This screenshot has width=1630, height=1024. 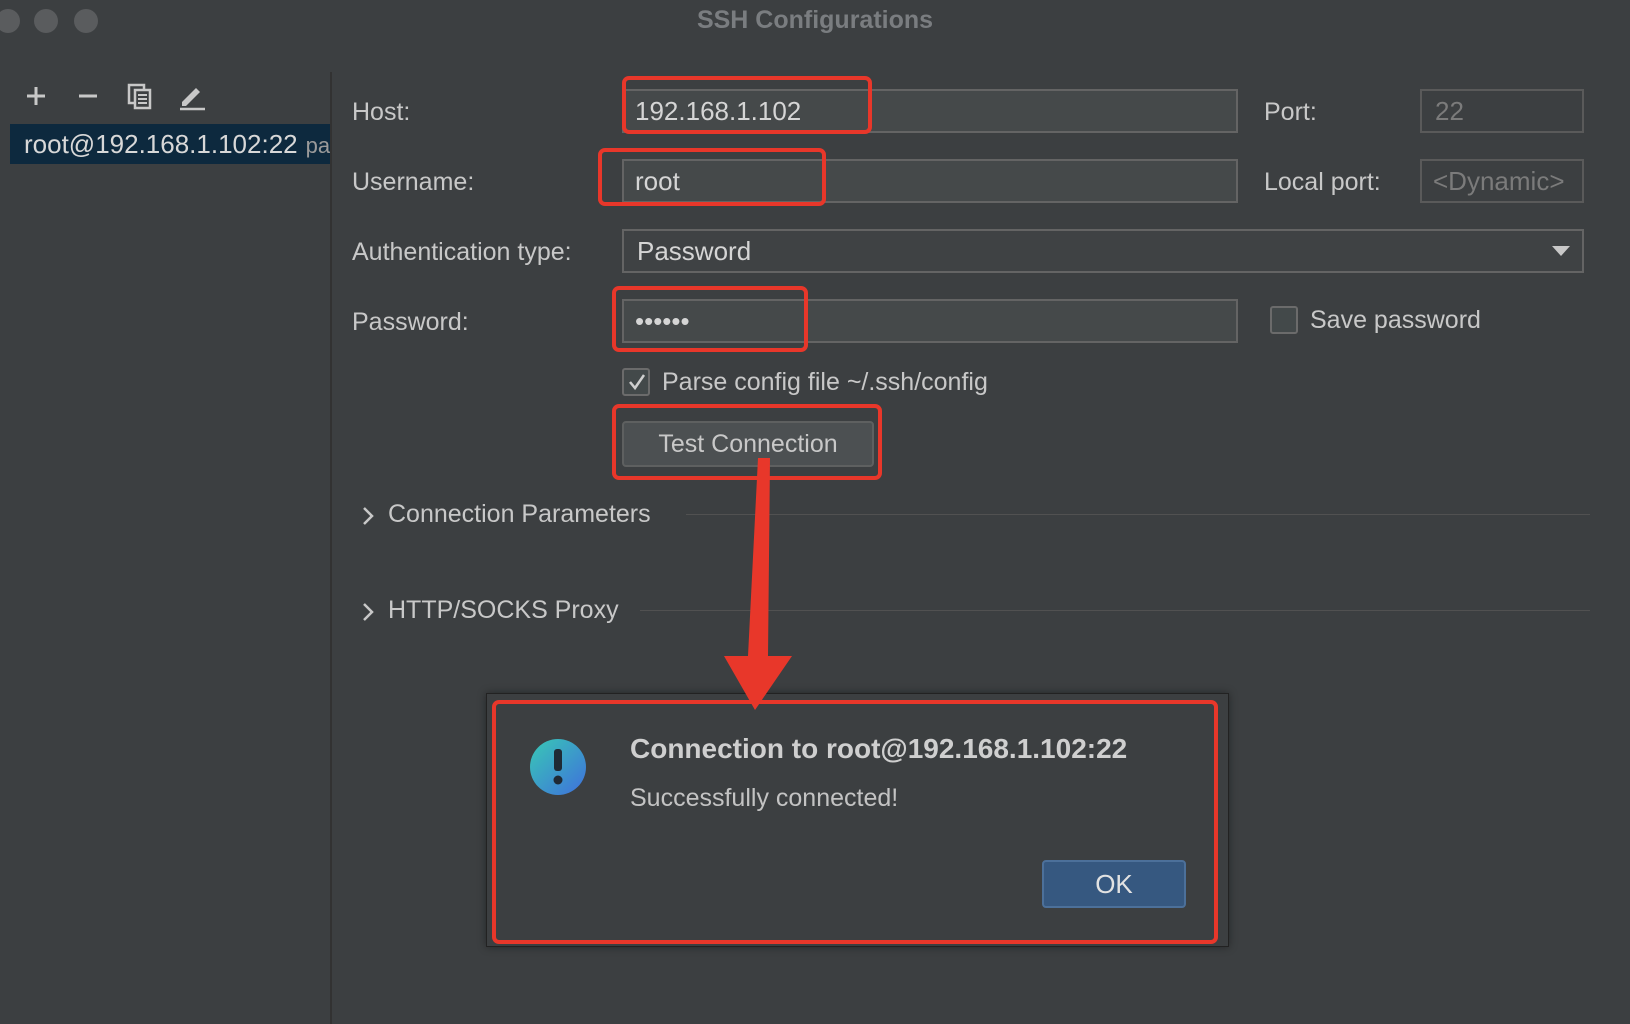 I want to click on password-input: ••••••, so click(x=930, y=321).